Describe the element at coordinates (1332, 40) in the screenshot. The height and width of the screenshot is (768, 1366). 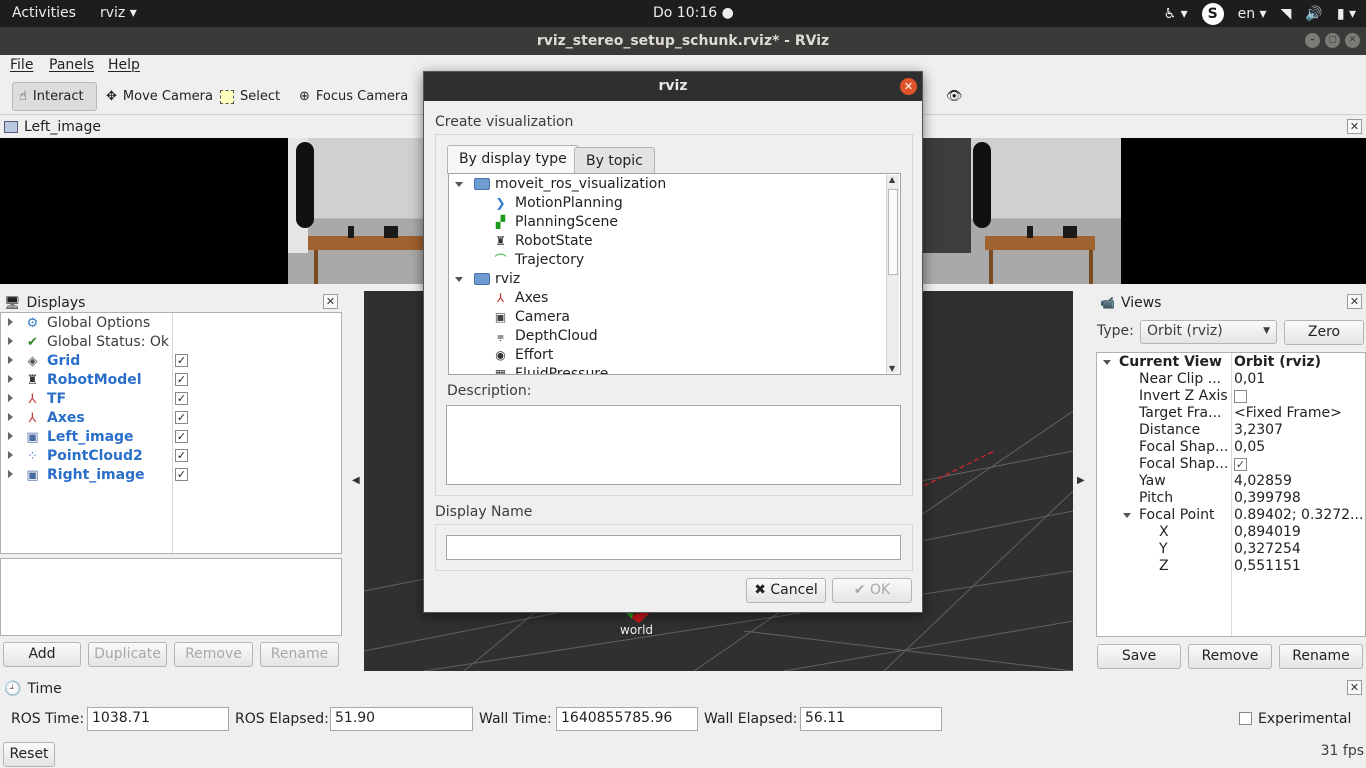
I see `maximize-icon: ▢` at that location.